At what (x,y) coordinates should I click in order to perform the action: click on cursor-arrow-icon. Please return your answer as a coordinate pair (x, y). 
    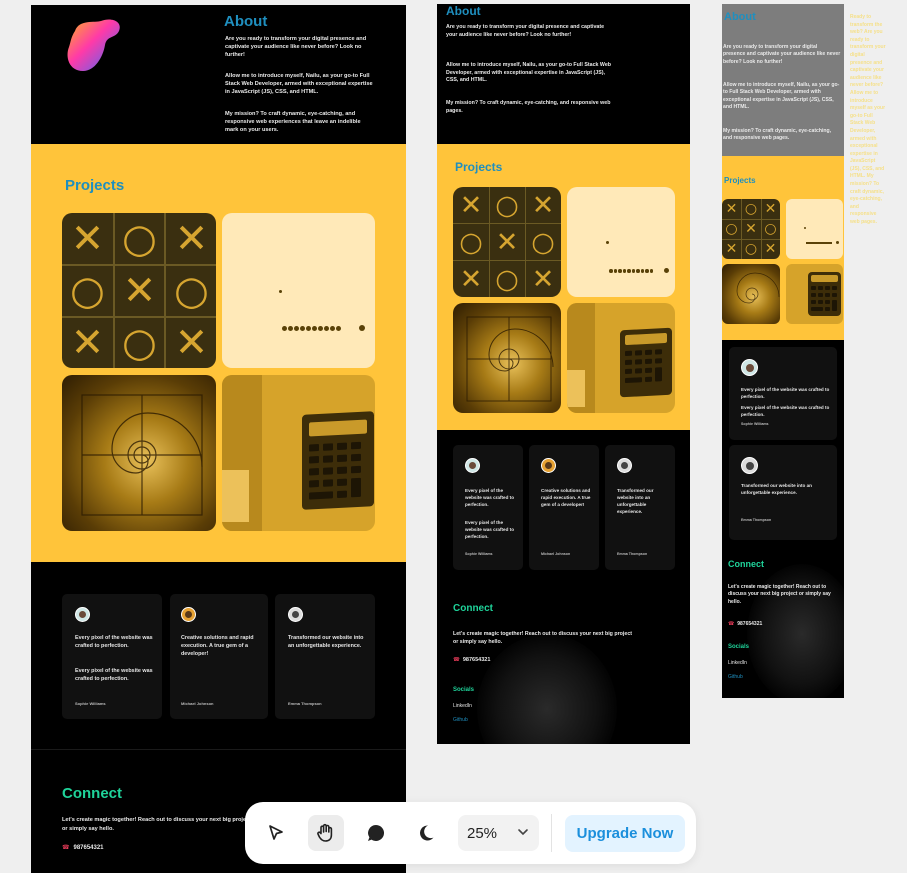
    Looking at the image, I should click on (276, 832).